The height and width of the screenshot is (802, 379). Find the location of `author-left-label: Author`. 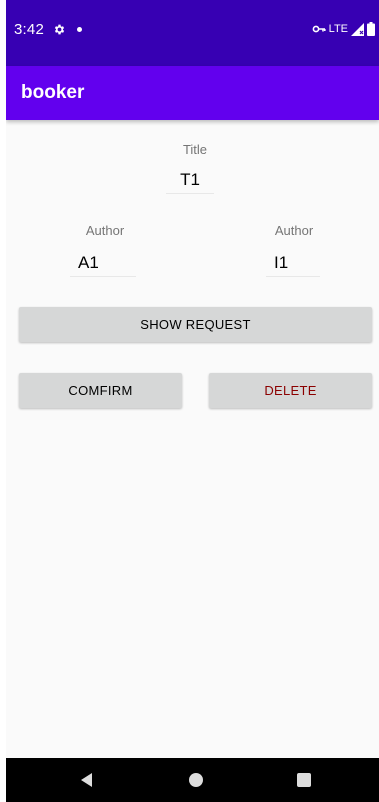

author-left-label: Author is located at coordinates (105, 230).